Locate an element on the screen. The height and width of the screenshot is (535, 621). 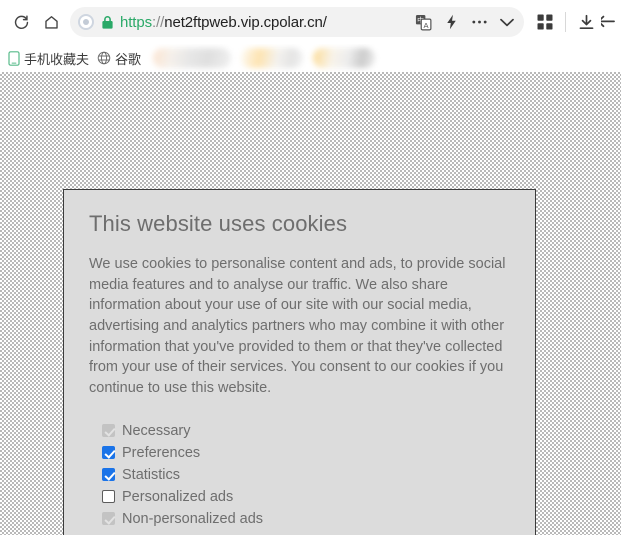
cookie-option-label: Non-personalized ads is located at coordinates (193, 518).